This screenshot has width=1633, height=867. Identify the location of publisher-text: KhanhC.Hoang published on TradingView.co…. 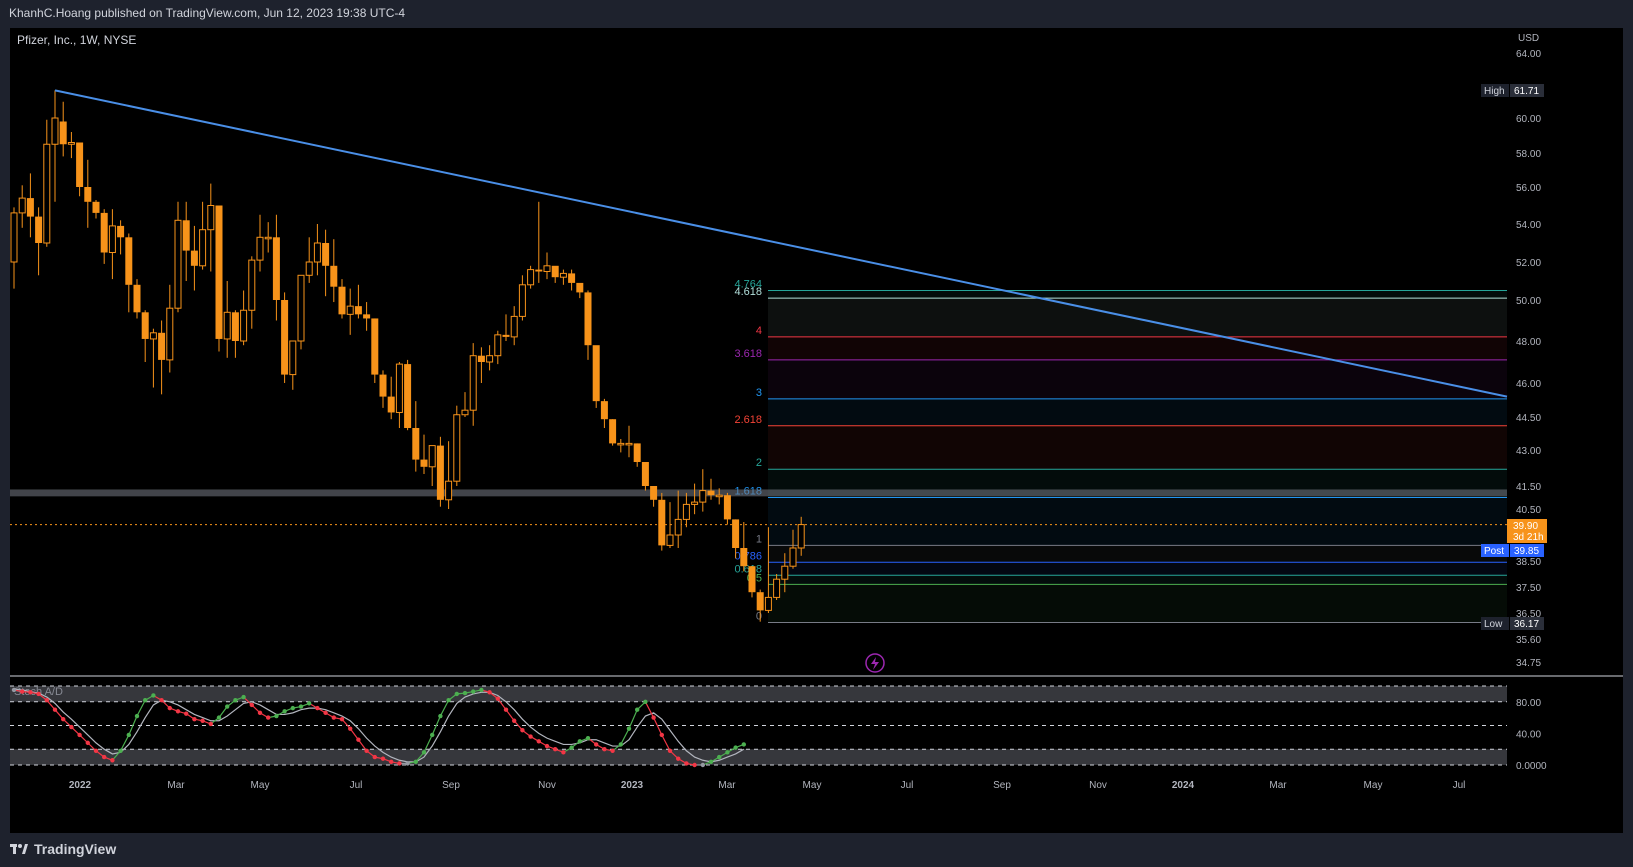
(207, 13).